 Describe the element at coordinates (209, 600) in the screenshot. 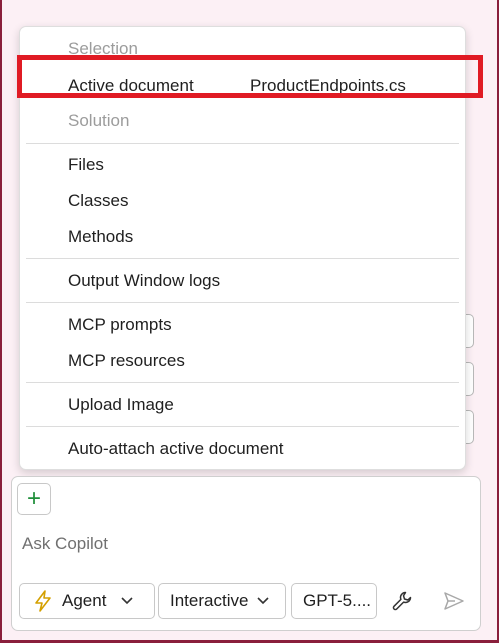

I see `style-label: Interactive` at that location.